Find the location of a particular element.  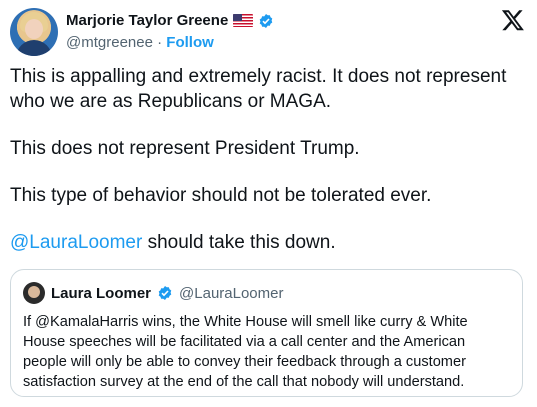

author-handle: @mtgreenee is located at coordinates (109, 42).